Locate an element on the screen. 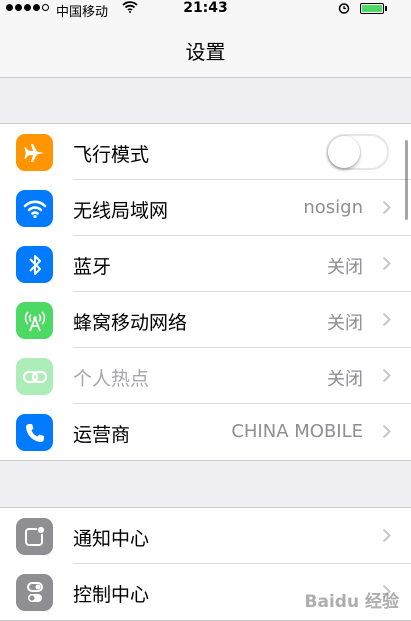 This screenshot has height=621, width=411. settings-row-carrier: 运营商 CHINA MOBILE is located at coordinates (205, 432).